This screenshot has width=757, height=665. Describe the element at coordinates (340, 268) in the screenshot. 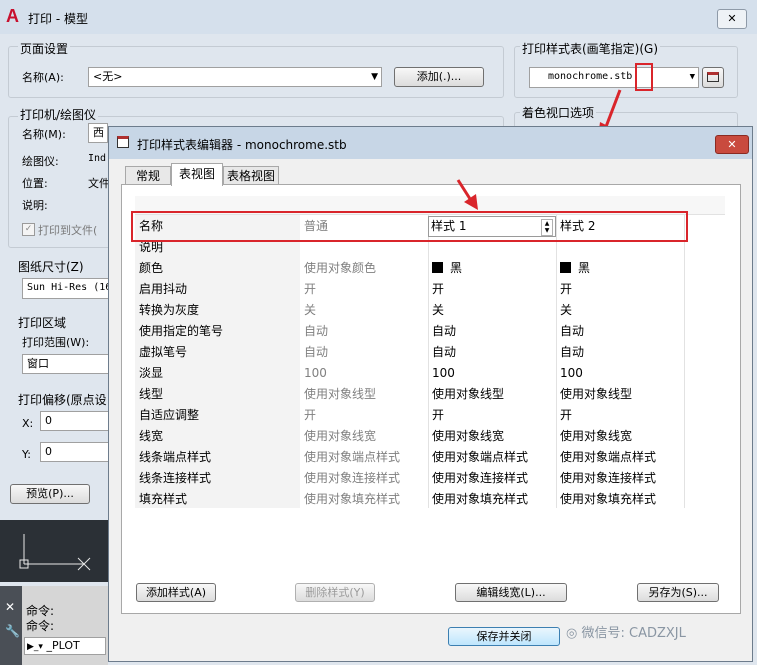

I see `row-value-cell: 使用对象颜色` at that location.